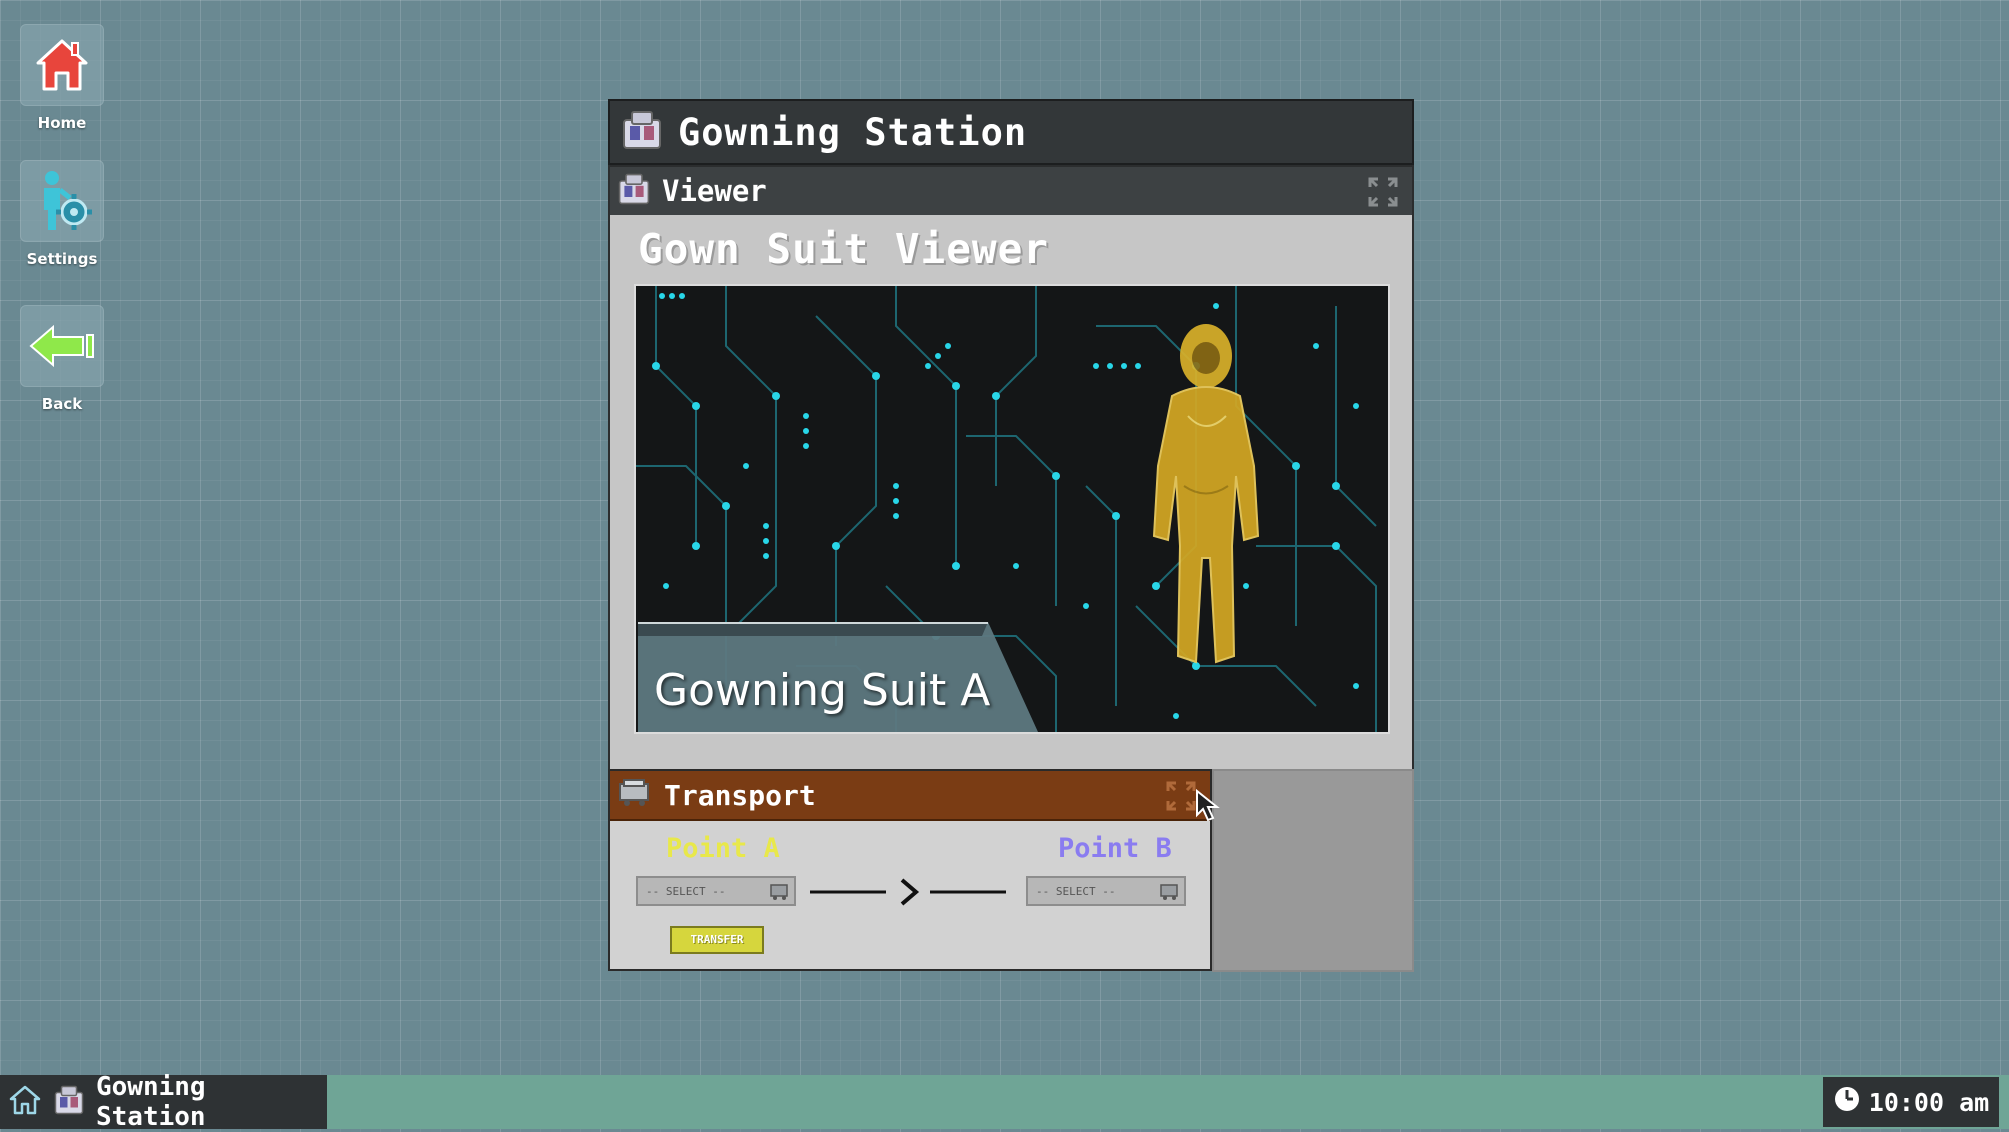 The image size is (2009, 1132). What do you see at coordinates (1929, 1102) in the screenshot?
I see `clock-time: 10:00 am` at bounding box center [1929, 1102].